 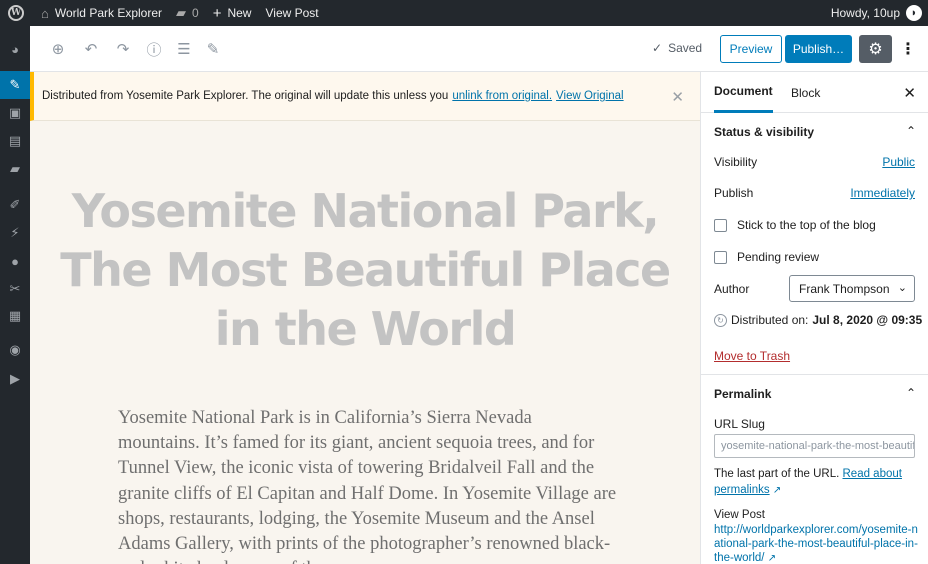 I want to click on sticky-option: Stick to the top of the blog, so click(x=795, y=225).